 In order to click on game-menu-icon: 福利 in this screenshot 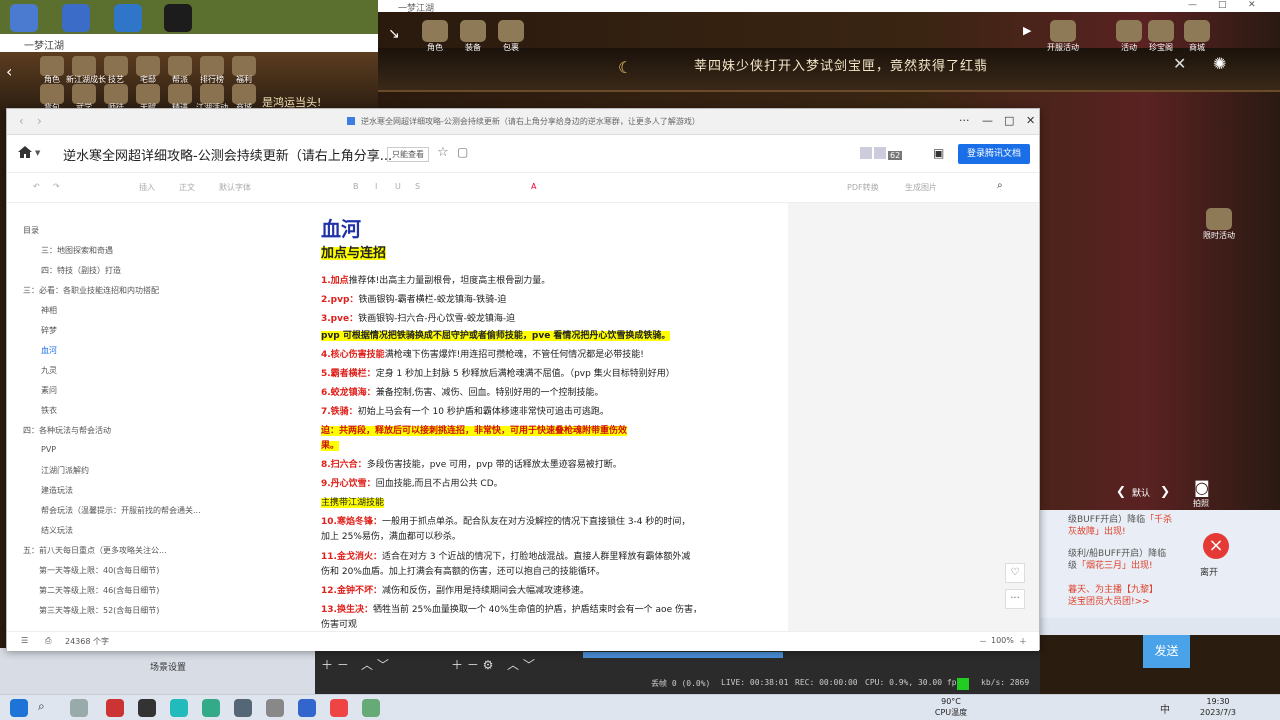, I will do `click(244, 70)`.